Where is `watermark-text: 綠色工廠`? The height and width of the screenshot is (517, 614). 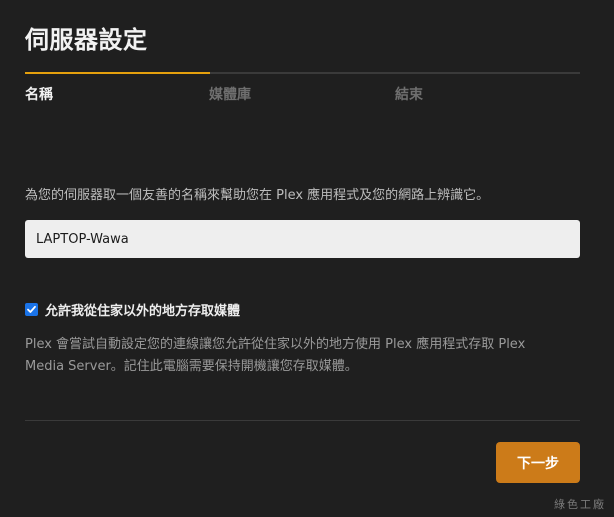
watermark-text: 綠色工廠 is located at coordinates (580, 504).